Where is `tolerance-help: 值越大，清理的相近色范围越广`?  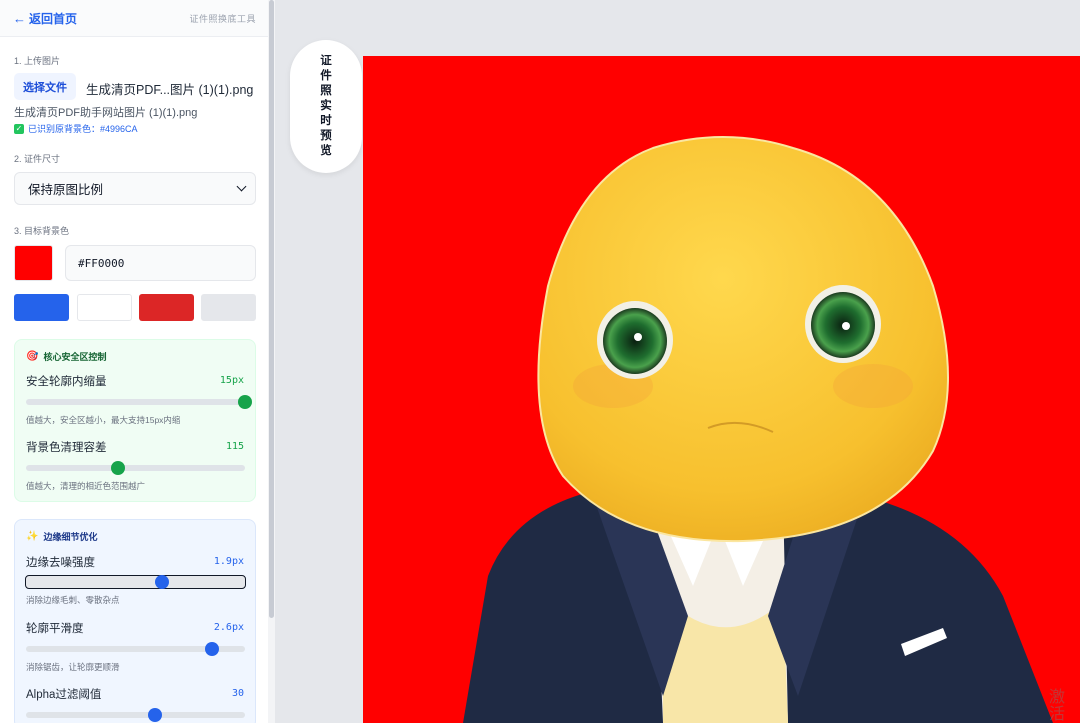 tolerance-help: 值越大，清理的相近色范围越广 is located at coordinates (86, 486).